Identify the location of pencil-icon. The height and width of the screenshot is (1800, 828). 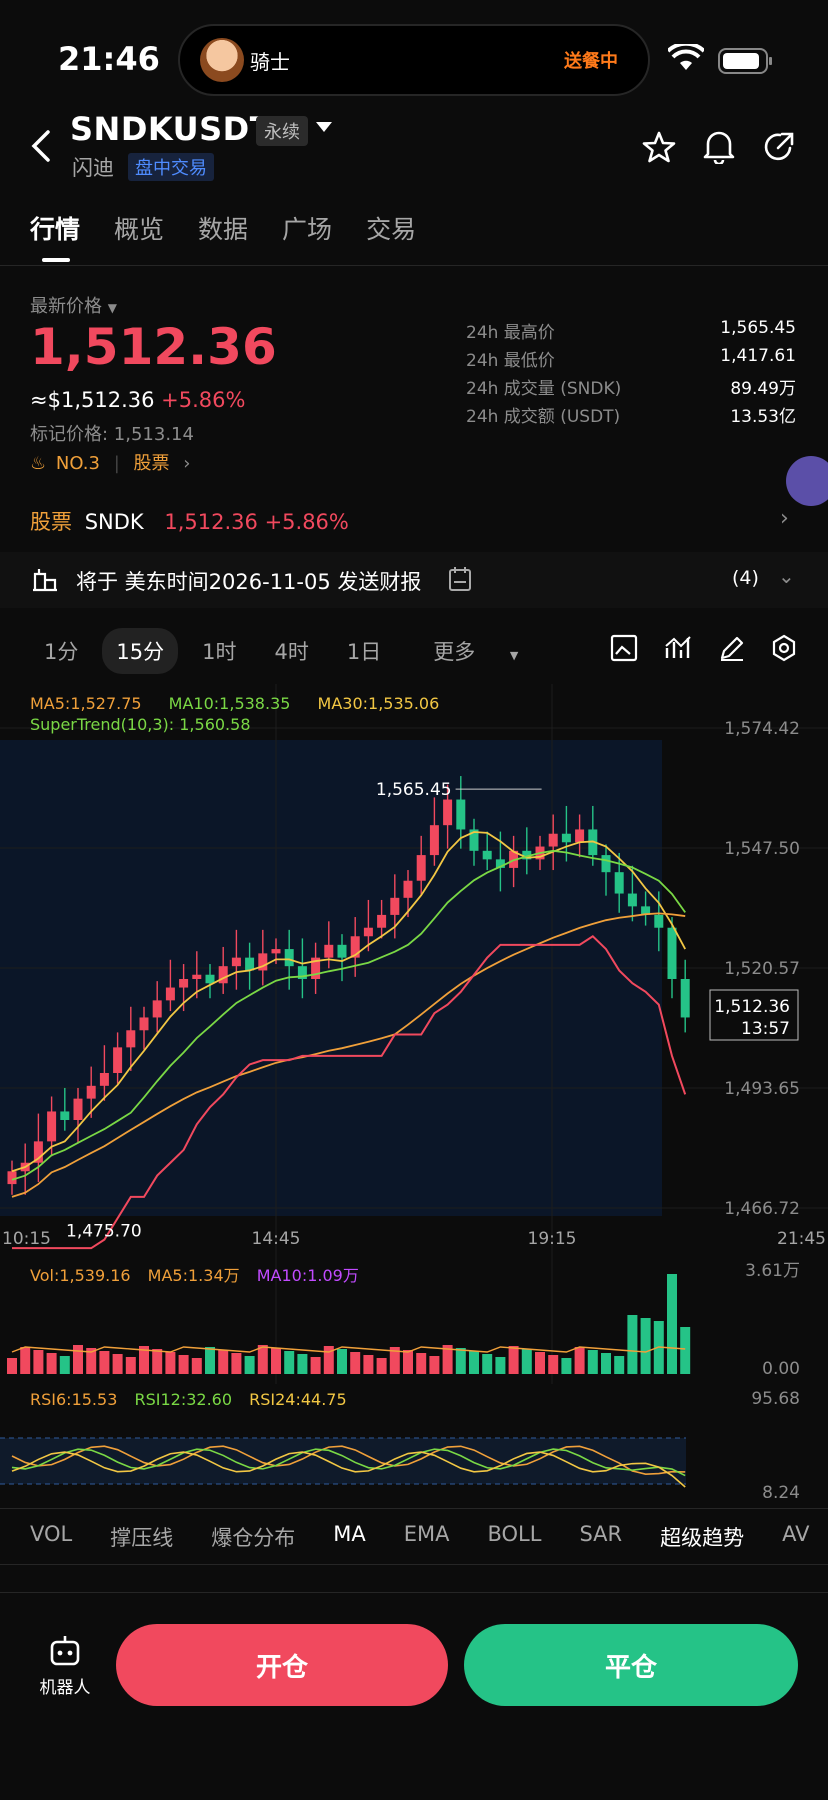
(732, 648).